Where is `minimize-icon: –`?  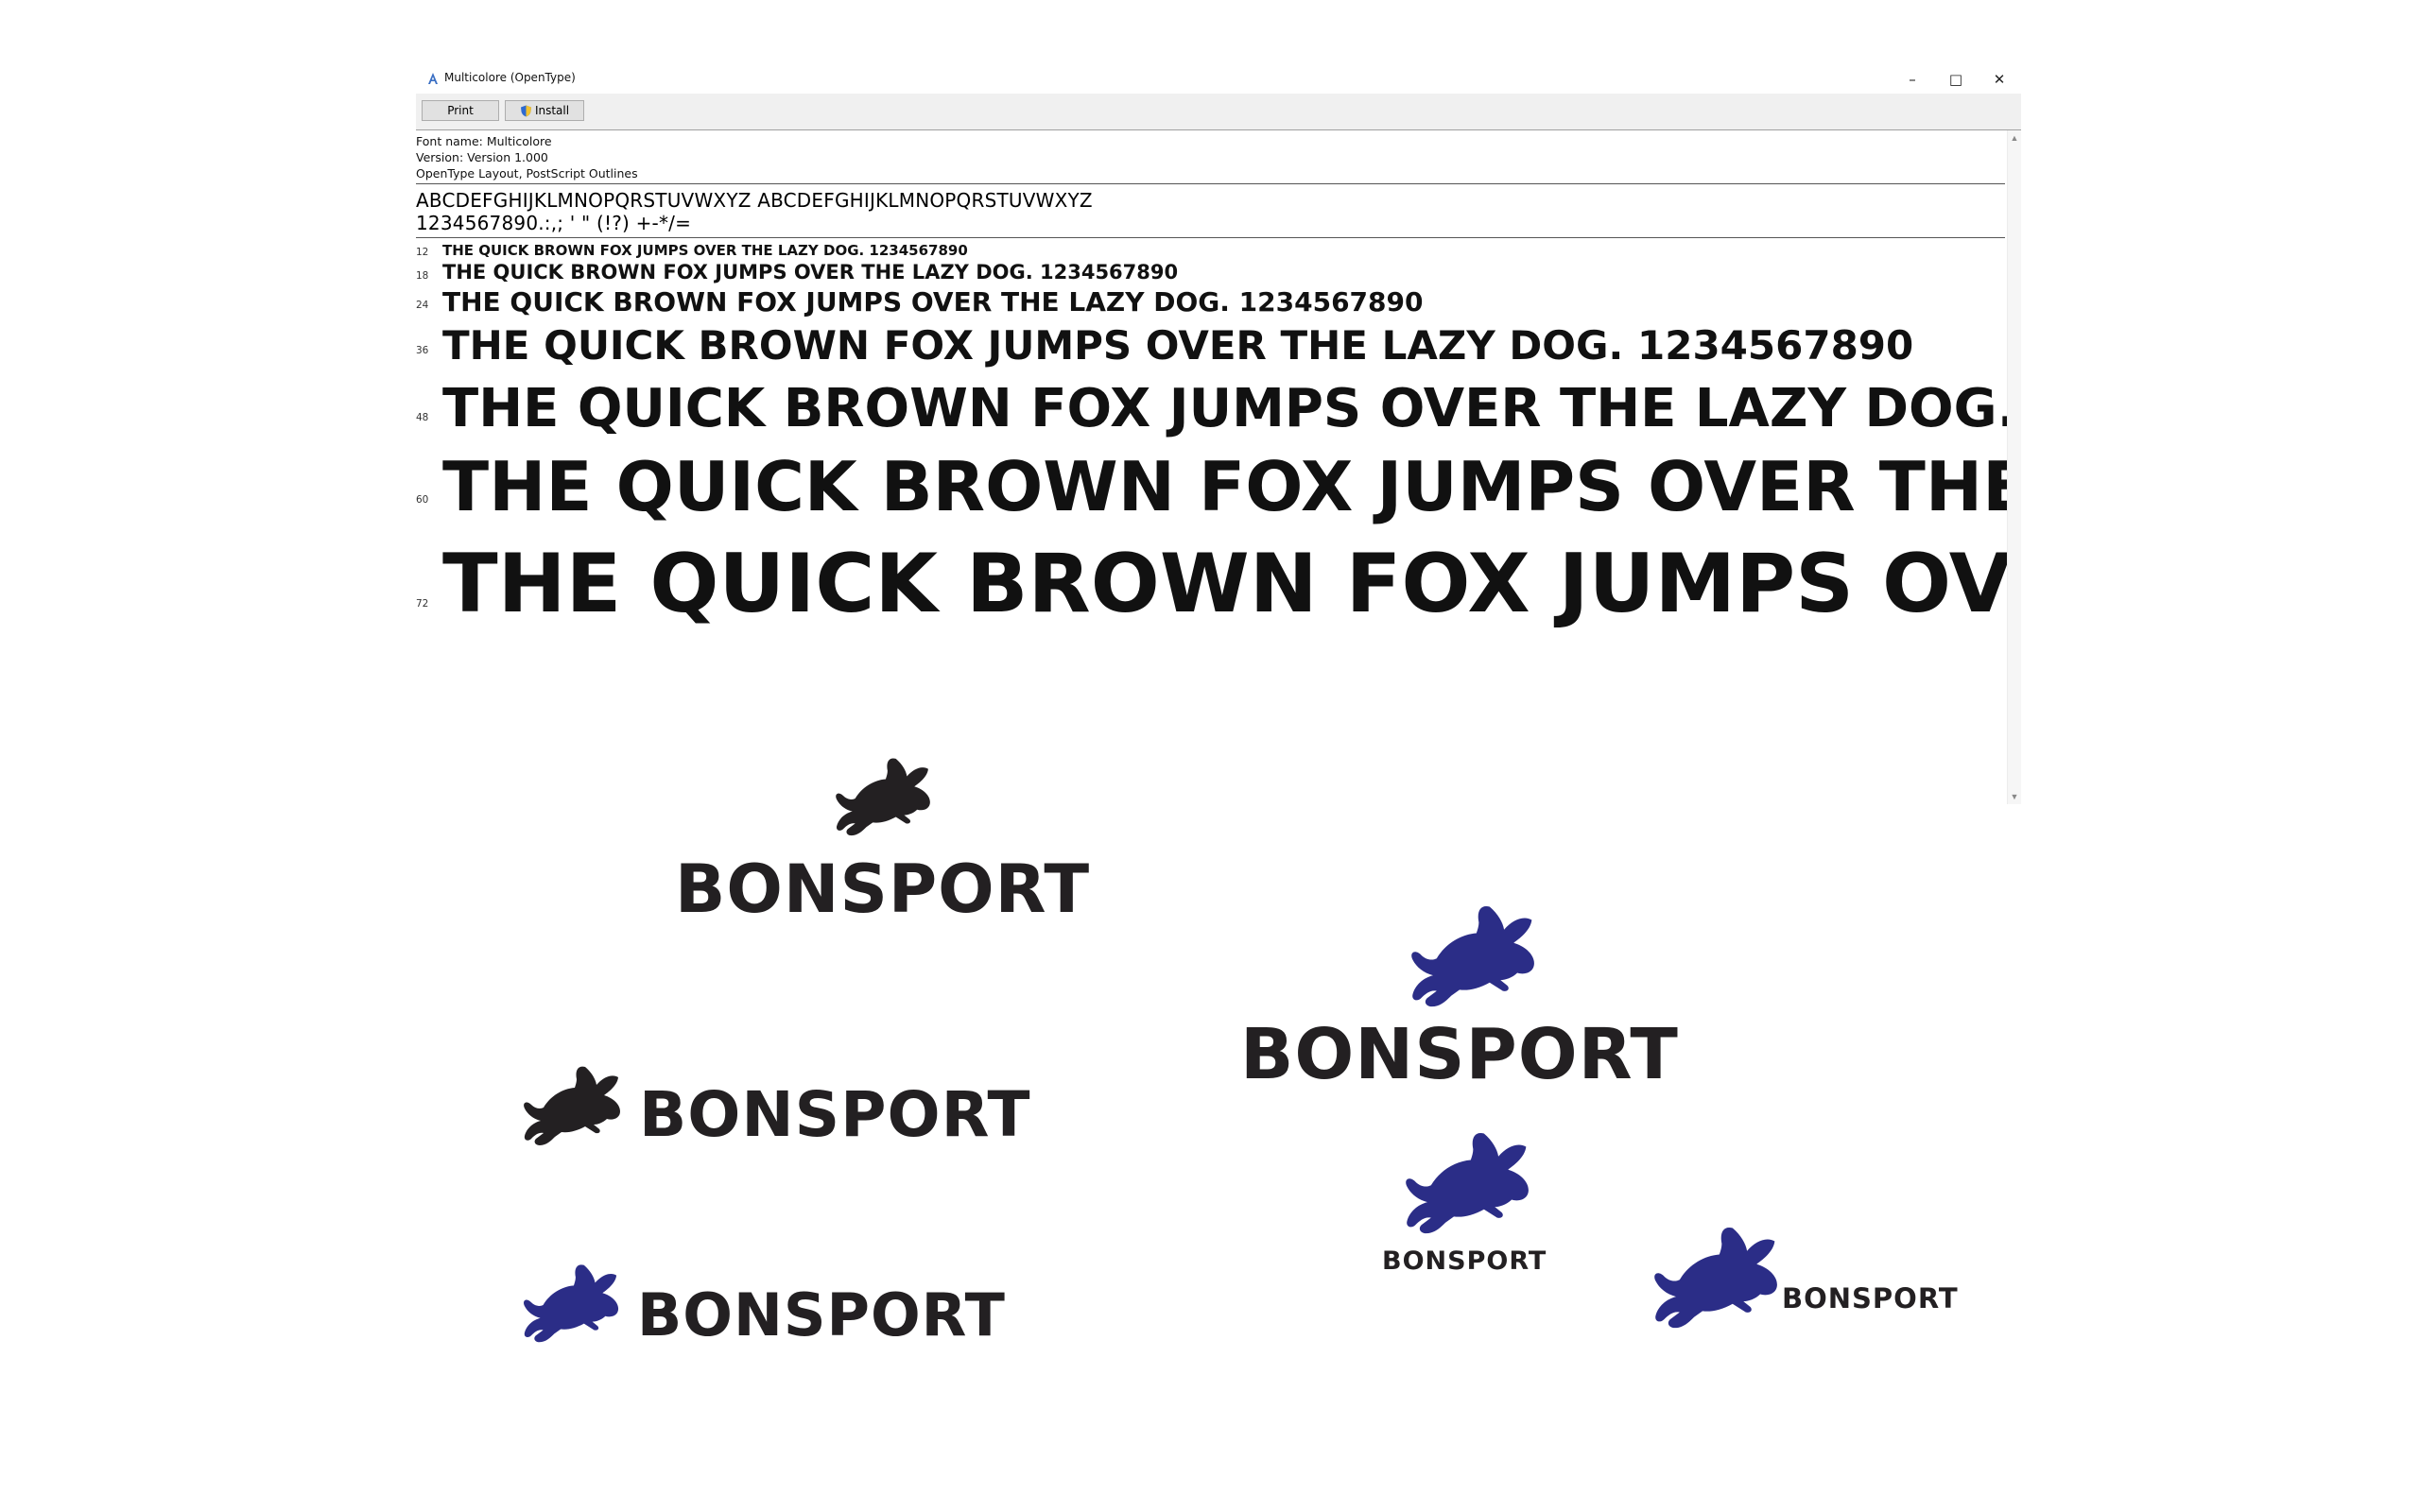
minimize-icon: – is located at coordinates (1912, 79).